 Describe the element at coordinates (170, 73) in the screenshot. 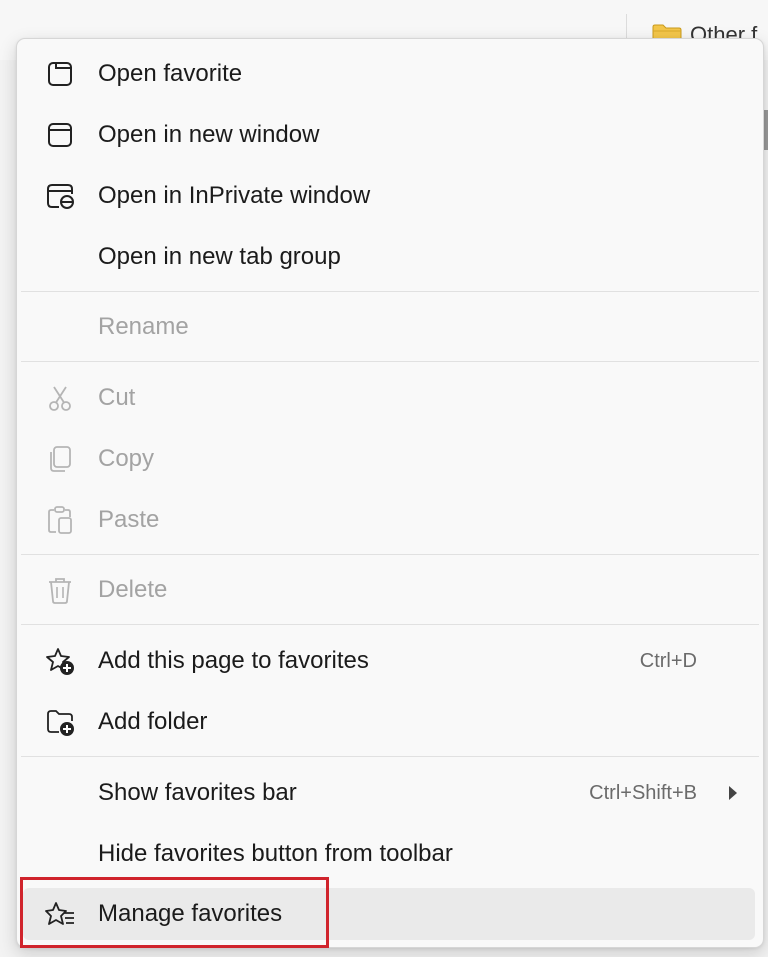

I see `menu-item-label: Open favorite` at that location.